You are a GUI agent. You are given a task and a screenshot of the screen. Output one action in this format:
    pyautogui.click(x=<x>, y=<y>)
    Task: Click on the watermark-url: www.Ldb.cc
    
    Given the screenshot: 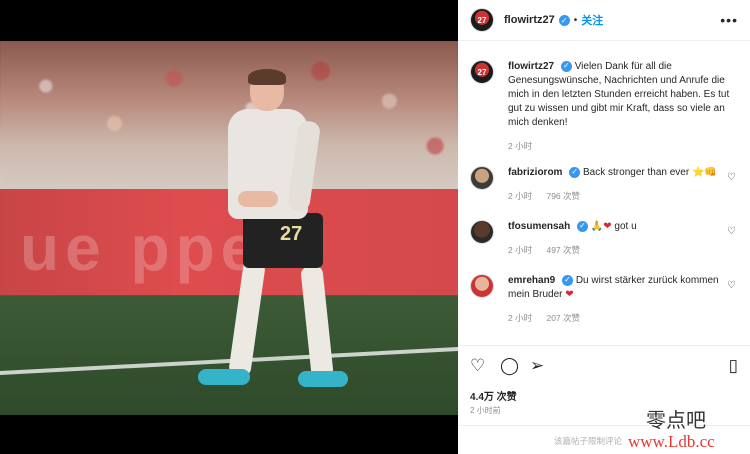 What is the action you would take?
    pyautogui.click(x=671, y=441)
    